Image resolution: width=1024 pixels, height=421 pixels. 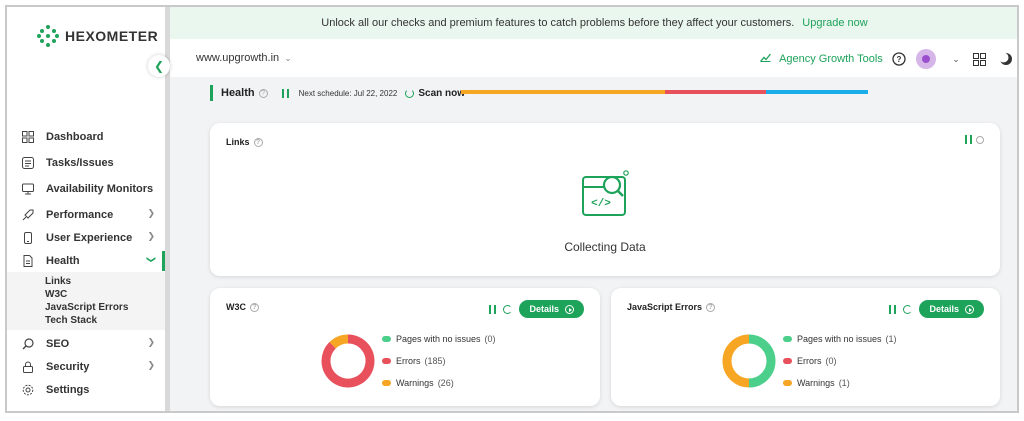 I want to click on health-submenu: Links W3C JavaScript Errors Tech Stack, so click(x=86, y=301).